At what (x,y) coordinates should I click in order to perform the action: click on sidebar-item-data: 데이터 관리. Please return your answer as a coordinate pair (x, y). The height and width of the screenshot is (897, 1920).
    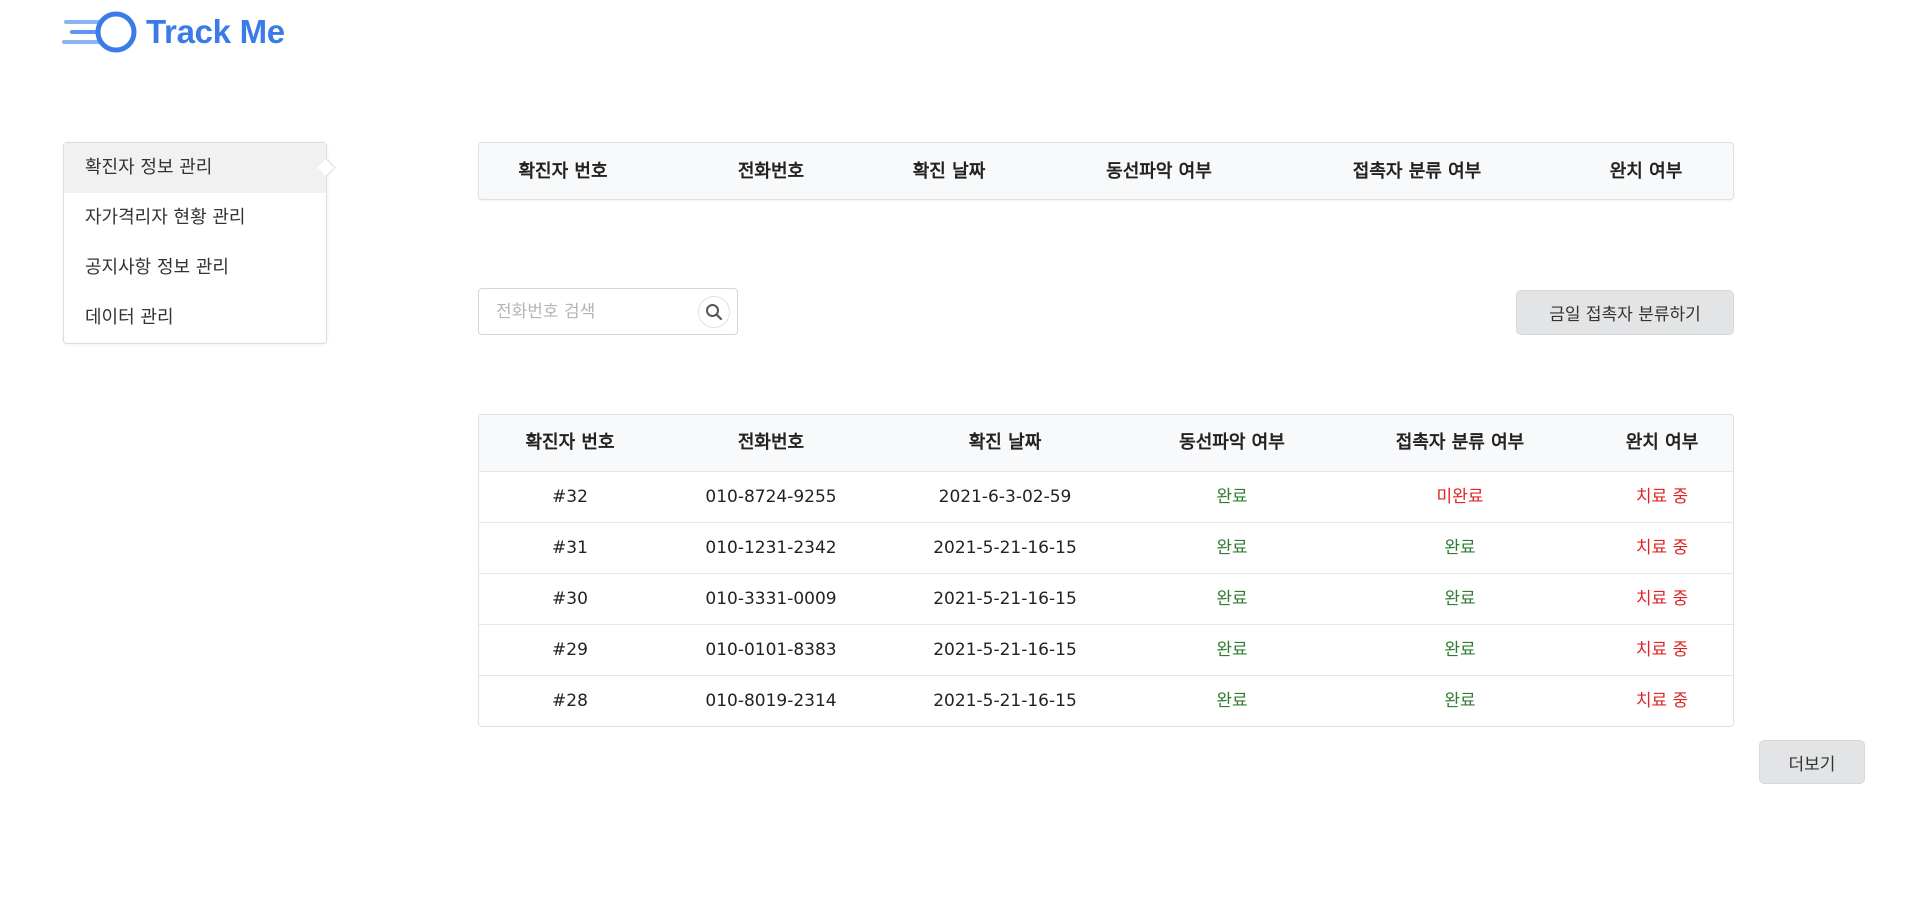
    Looking at the image, I should click on (195, 318).